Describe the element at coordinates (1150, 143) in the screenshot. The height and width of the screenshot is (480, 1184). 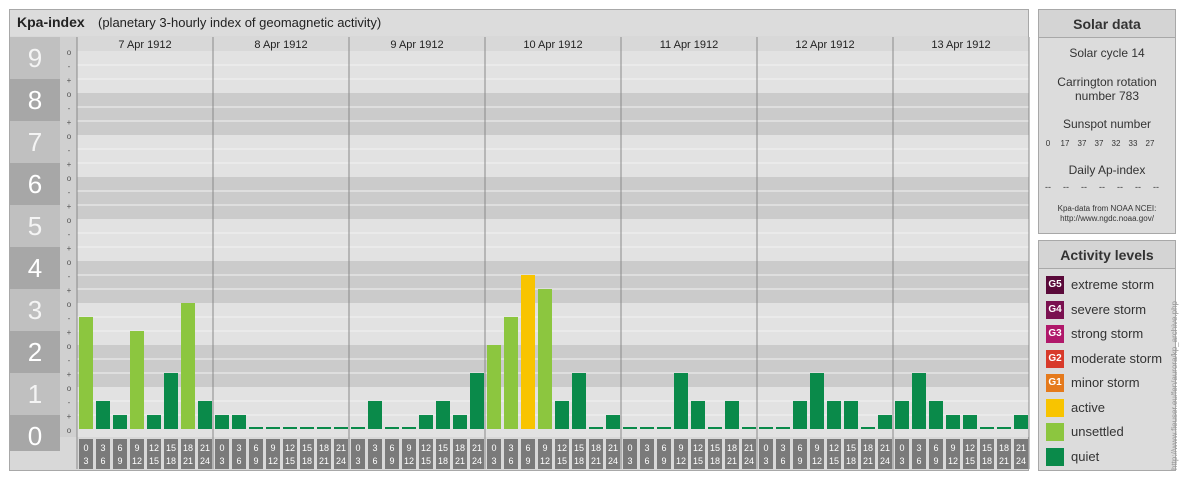
I see `sunspot-value: 27` at that location.